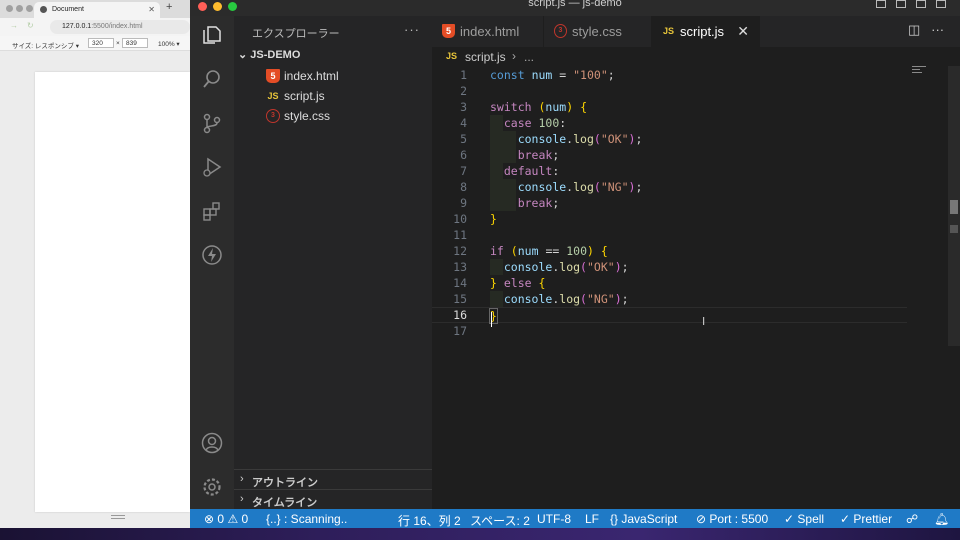  I want to click on close-icon: ✕, so click(151, 9).